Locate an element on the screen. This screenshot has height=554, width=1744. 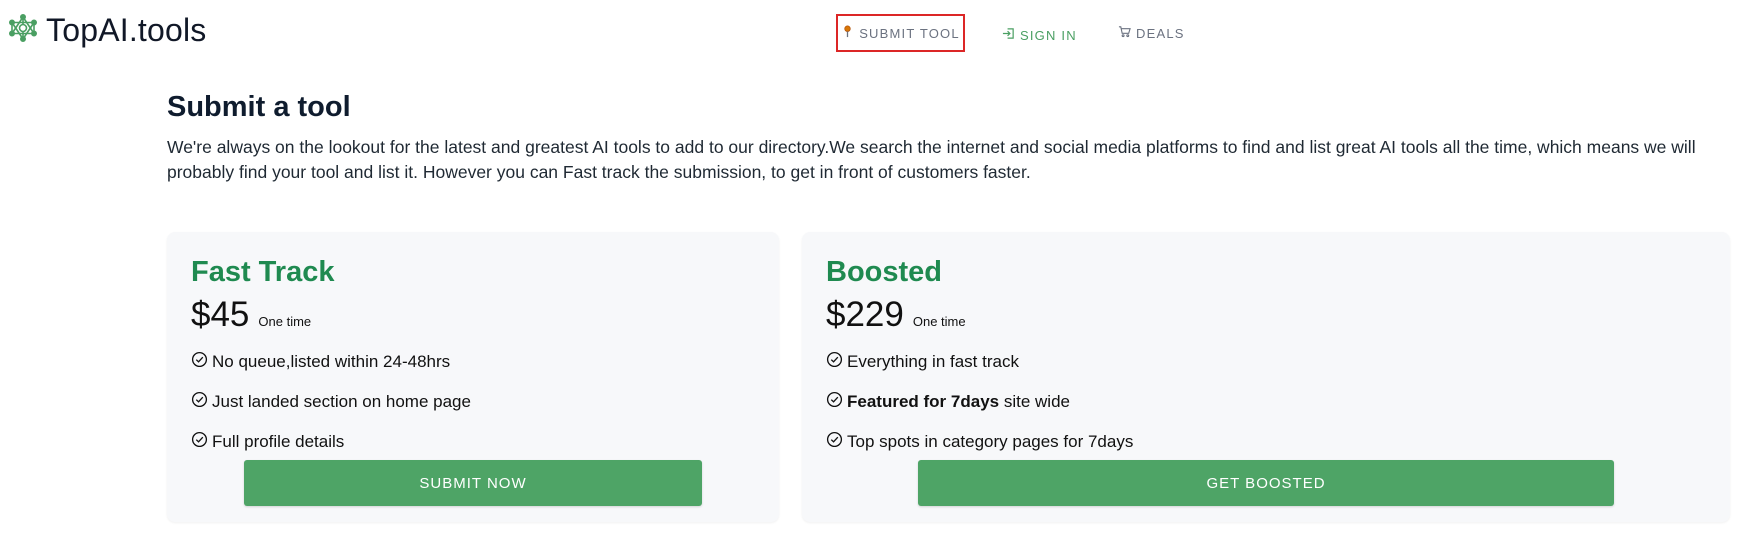
feature-item: Full profile details is located at coordinates (331, 442).